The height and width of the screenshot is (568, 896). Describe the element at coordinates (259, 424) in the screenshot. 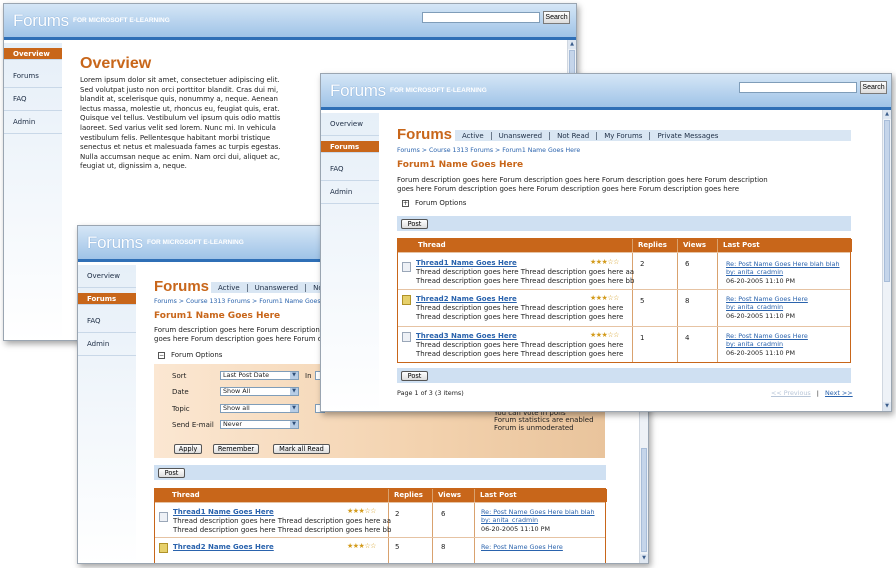

I see `email-select: Never ▼` at that location.